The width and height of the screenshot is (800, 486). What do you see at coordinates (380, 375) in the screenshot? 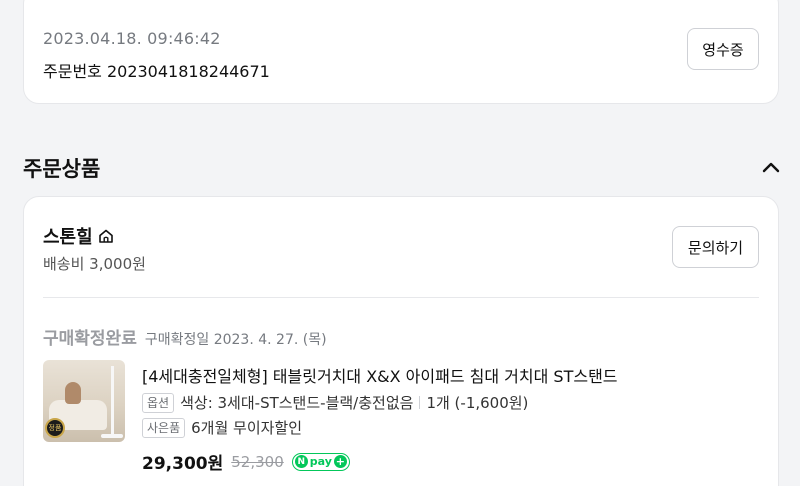
I see `product-title: [4세대충전일체형] 태블릿거치대 X&X 아이패드 침대 거치대 ST스탠드` at bounding box center [380, 375].